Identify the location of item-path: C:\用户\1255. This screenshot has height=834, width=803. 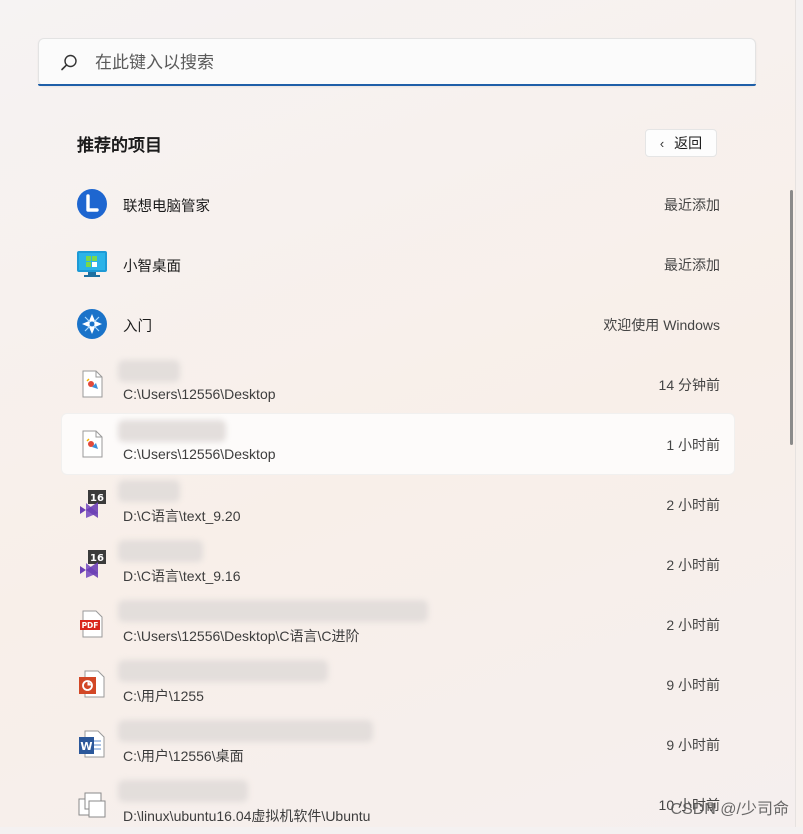
(163, 696).